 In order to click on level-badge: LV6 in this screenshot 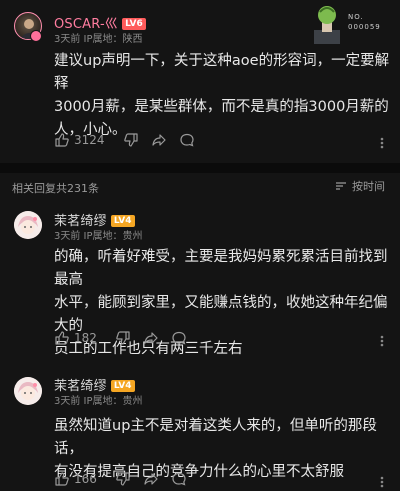, I will do `click(134, 23)`.